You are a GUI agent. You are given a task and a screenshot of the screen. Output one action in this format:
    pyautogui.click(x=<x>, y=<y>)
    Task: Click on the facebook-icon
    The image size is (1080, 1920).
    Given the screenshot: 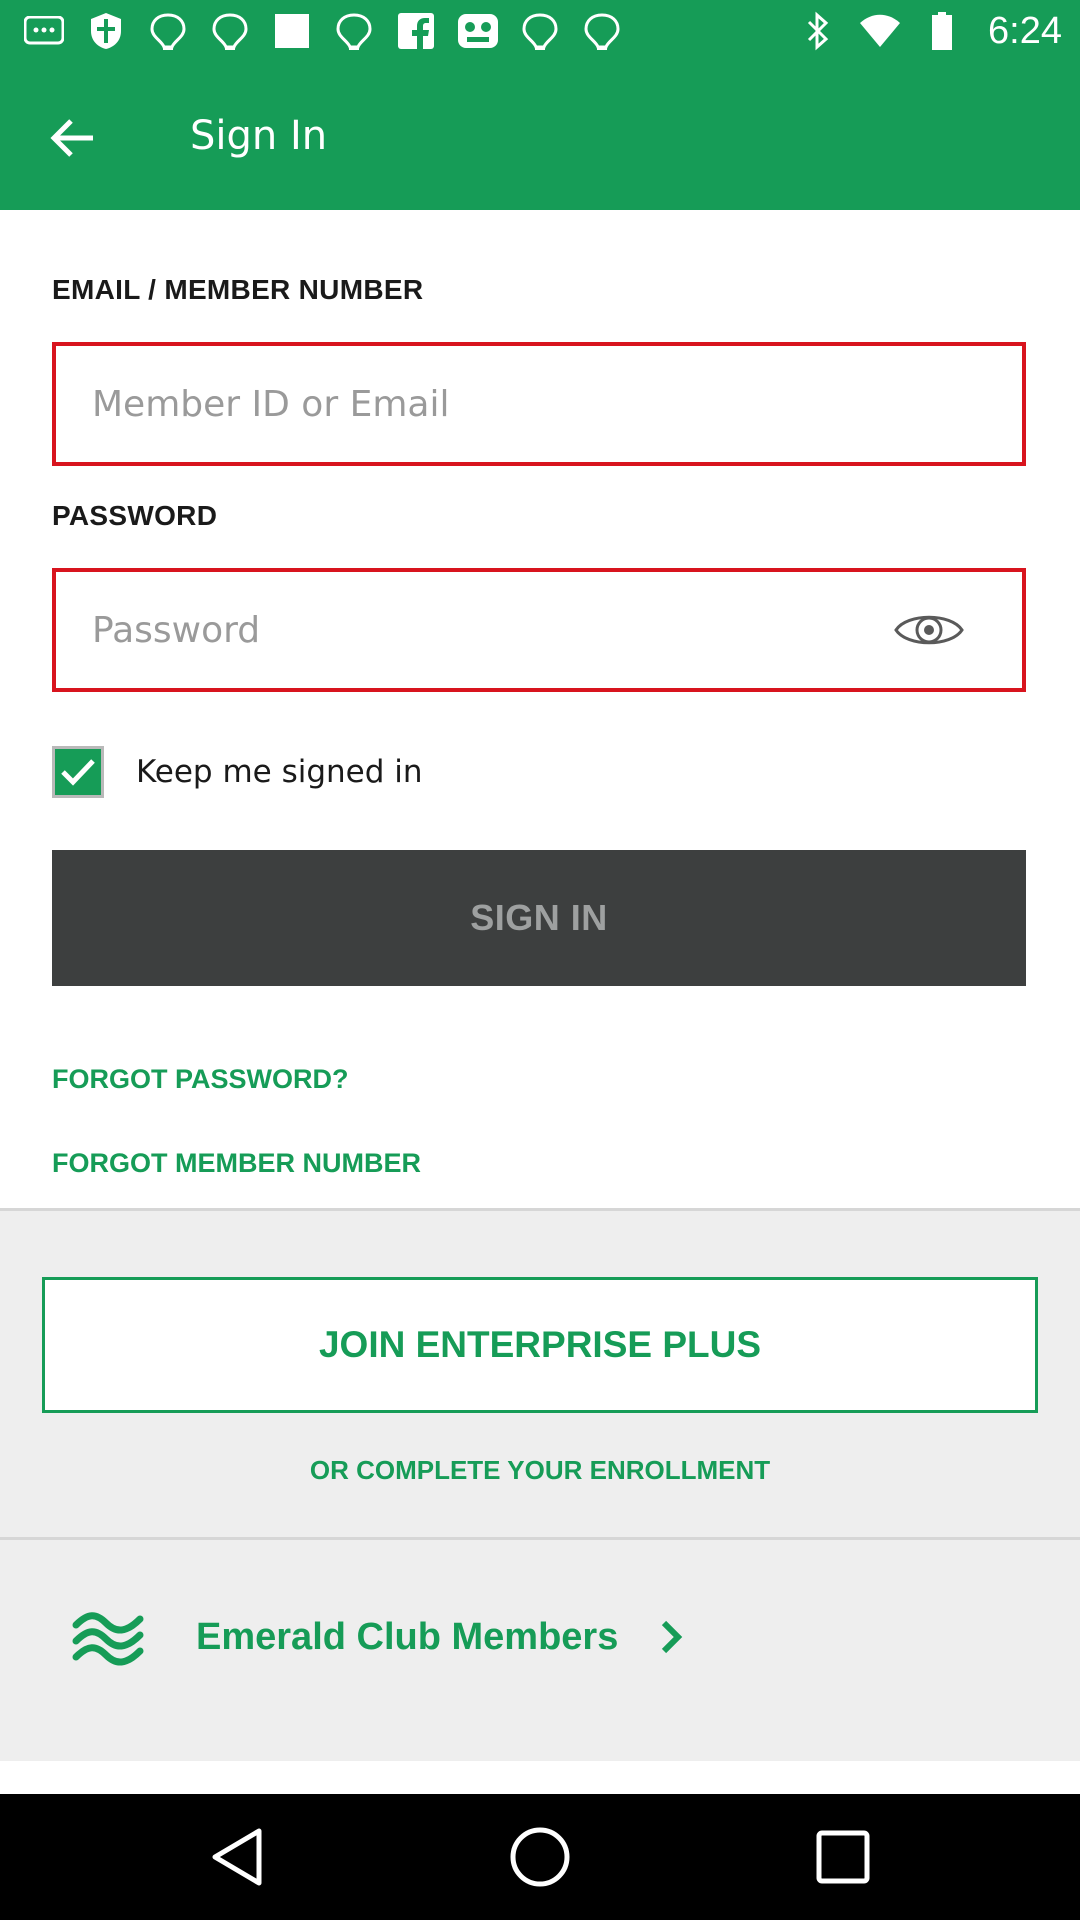 What is the action you would take?
    pyautogui.click(x=416, y=31)
    